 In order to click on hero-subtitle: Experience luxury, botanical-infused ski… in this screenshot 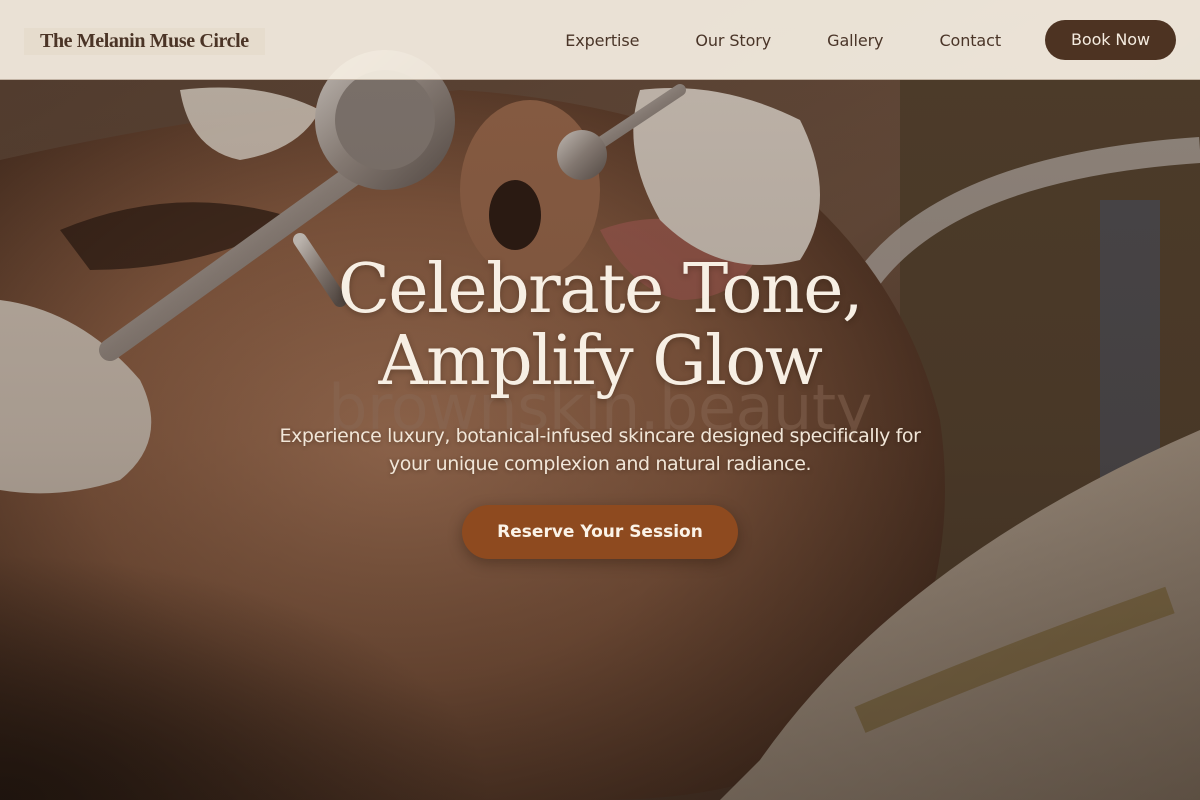, I will do `click(600, 450)`.